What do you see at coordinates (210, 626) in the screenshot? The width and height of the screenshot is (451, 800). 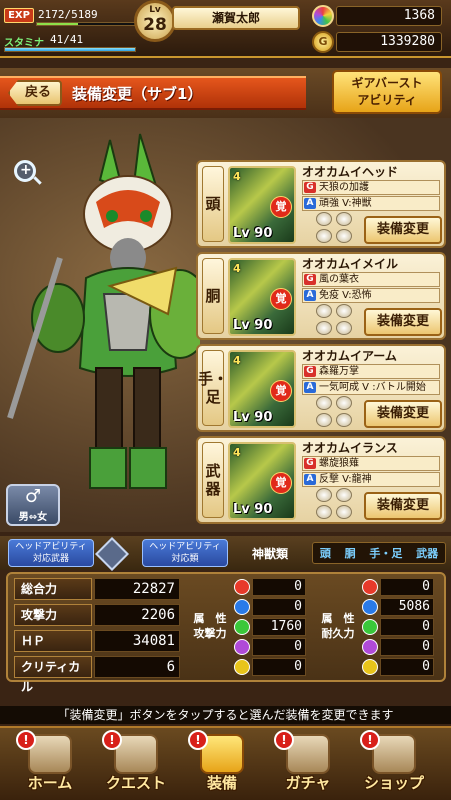 I see `element-attack-label: 属 性攻撃力` at bounding box center [210, 626].